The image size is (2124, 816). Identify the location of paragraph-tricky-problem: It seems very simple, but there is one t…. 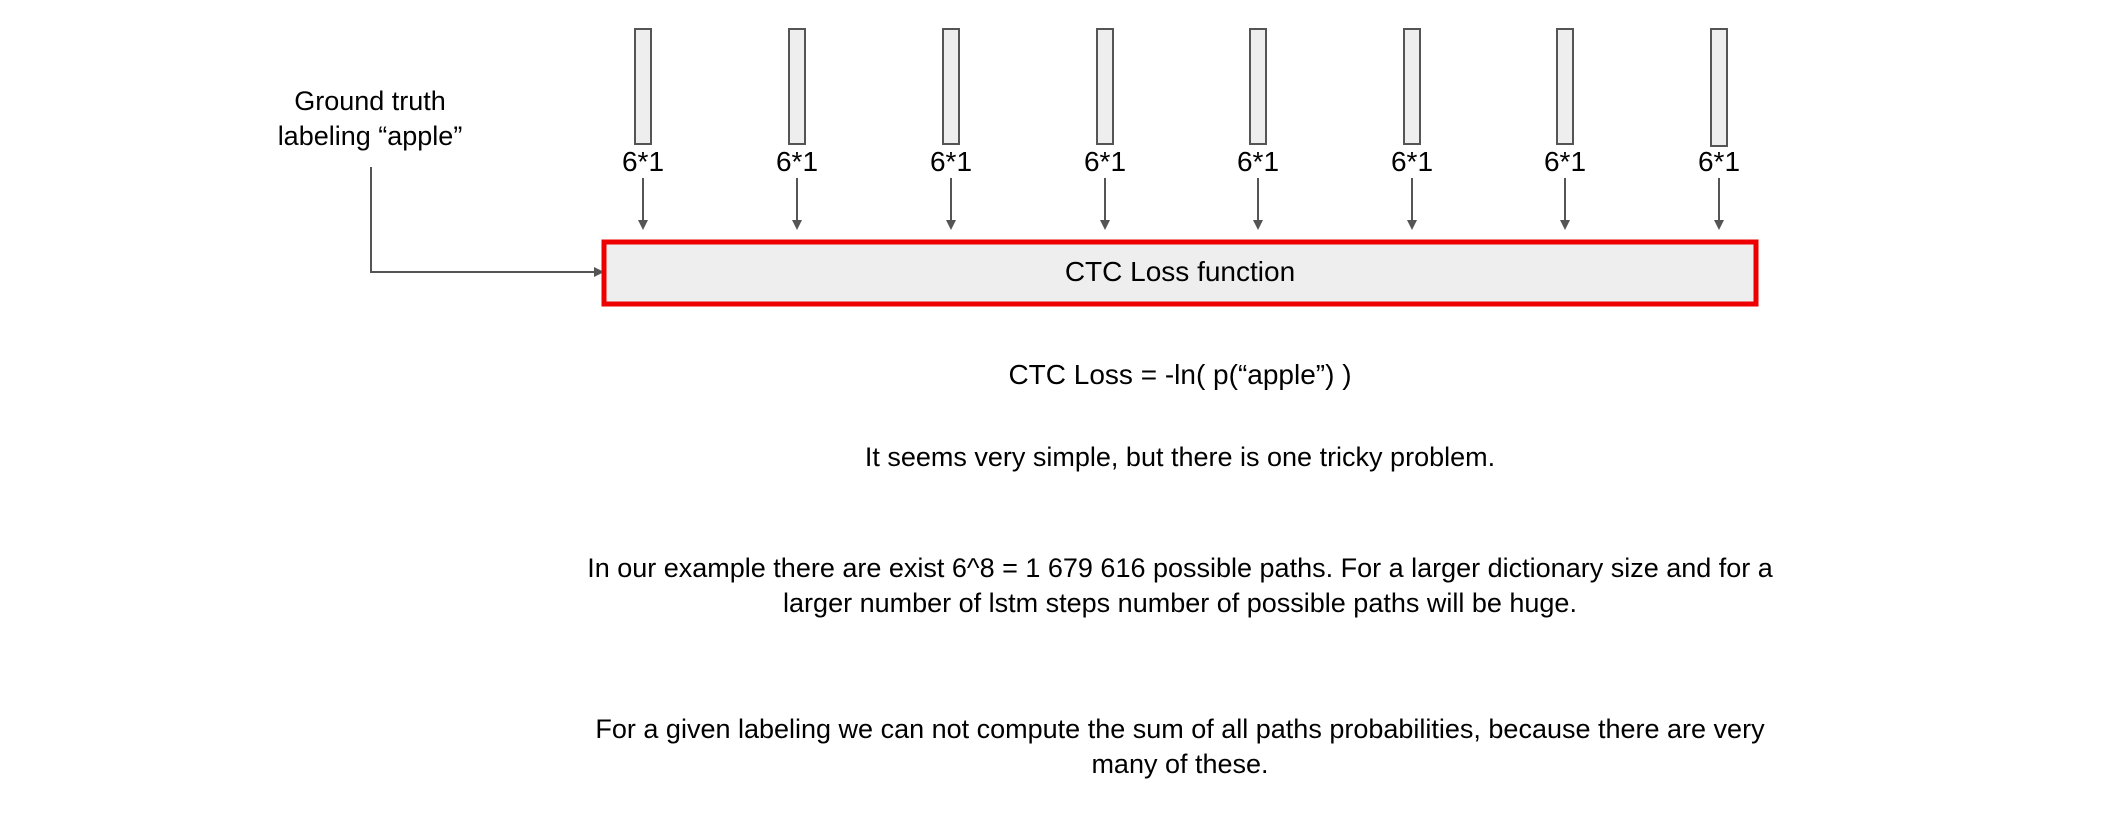
(1180, 457).